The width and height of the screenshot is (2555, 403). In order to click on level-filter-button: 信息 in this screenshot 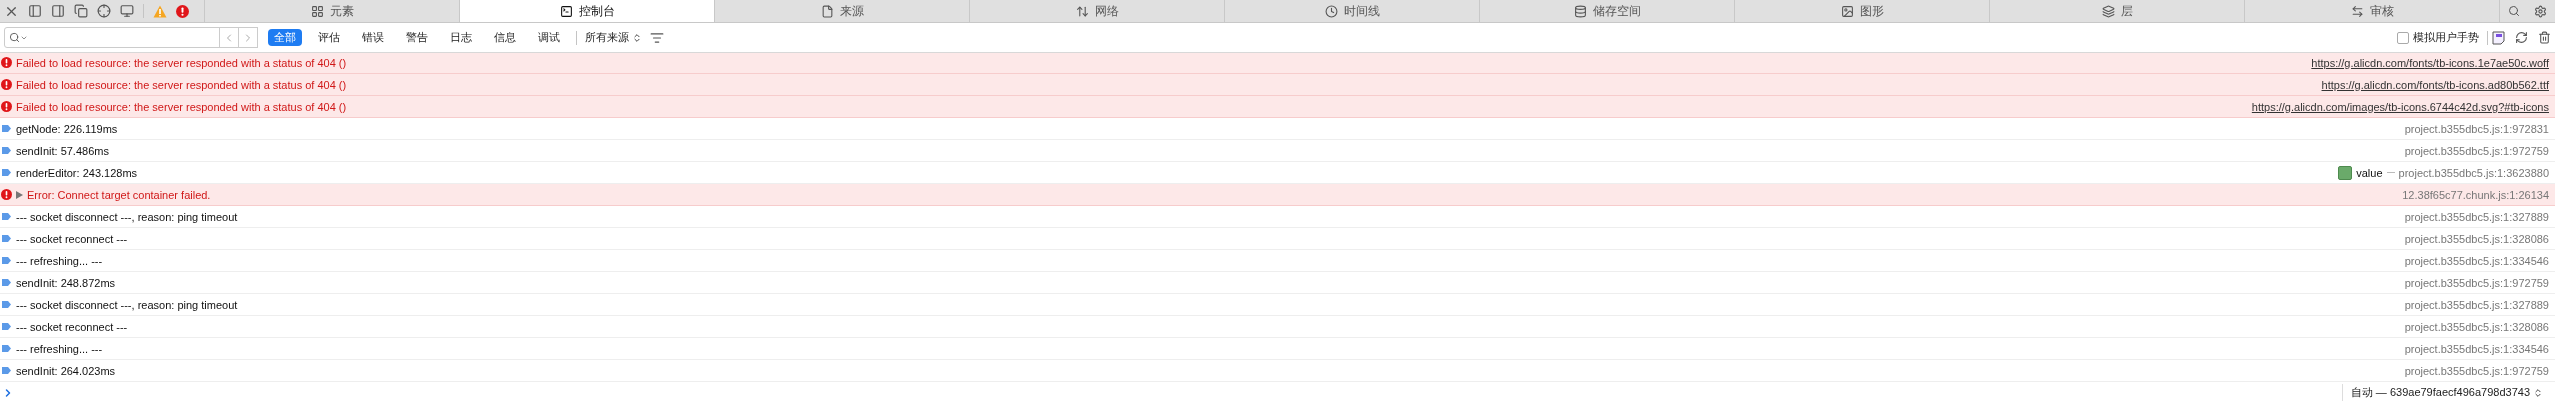, I will do `click(505, 37)`.